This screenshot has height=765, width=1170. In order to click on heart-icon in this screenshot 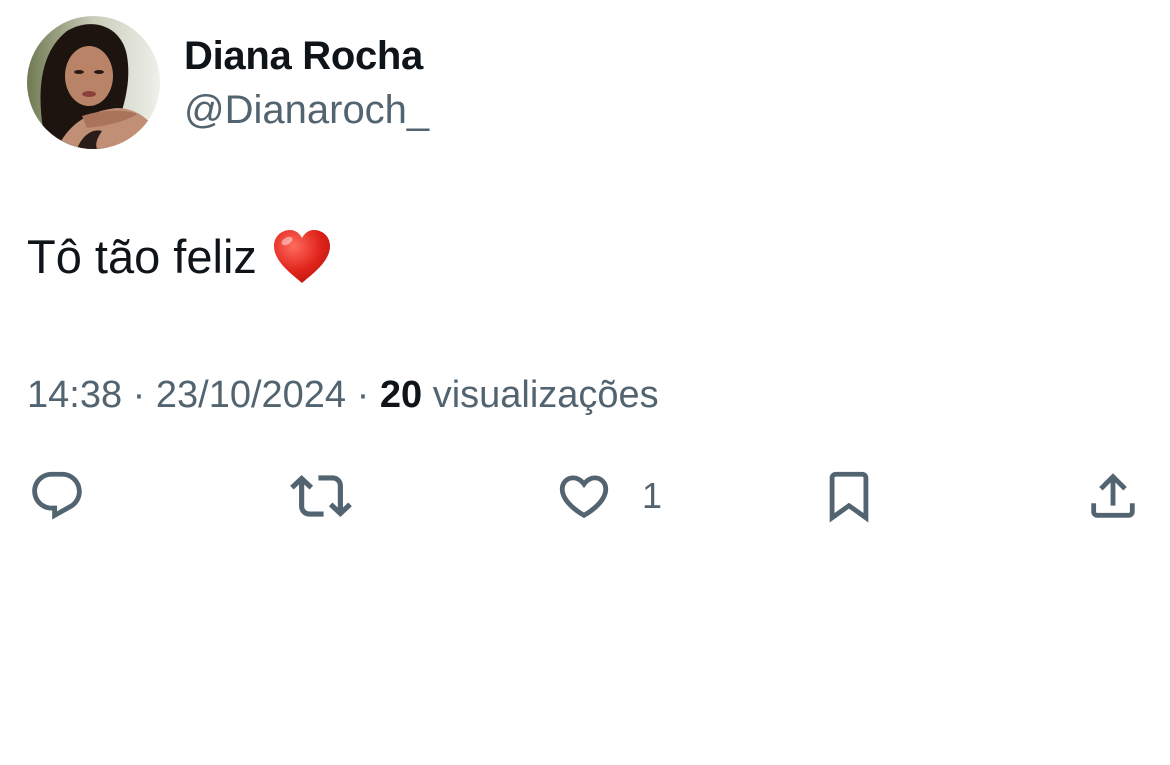, I will do `click(584, 497)`.